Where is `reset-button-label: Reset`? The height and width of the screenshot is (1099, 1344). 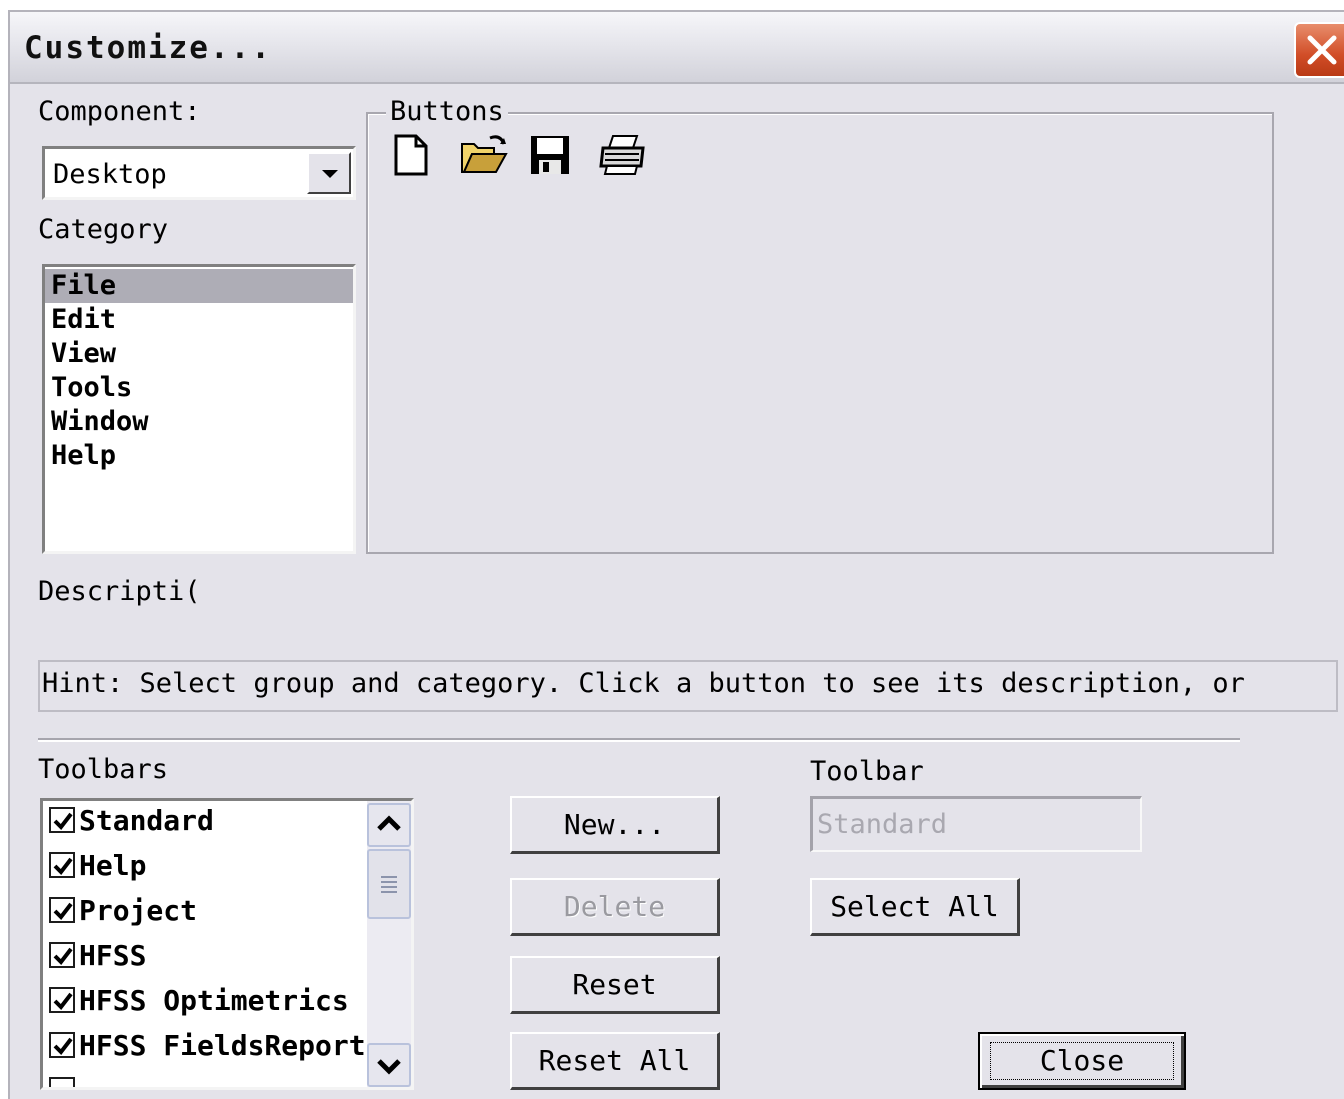
reset-button-label: Reset is located at coordinates (614, 984).